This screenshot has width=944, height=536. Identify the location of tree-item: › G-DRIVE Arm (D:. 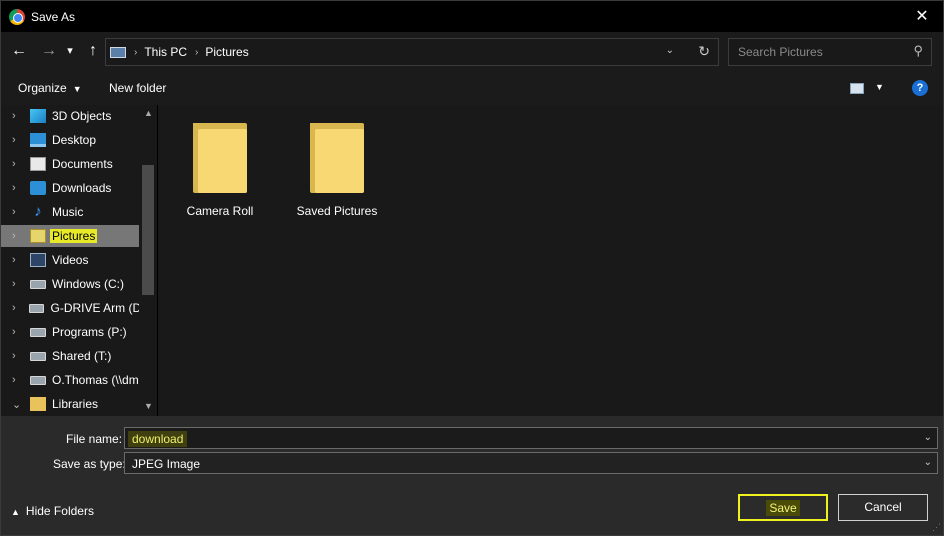
(70, 308).